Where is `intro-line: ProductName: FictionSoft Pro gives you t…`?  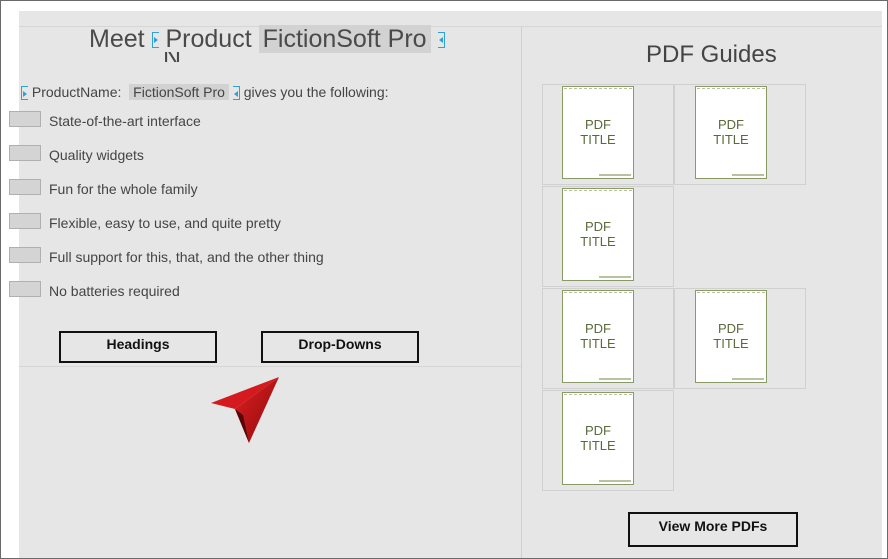 intro-line: ProductName: FictionSoft Pro gives you t… is located at coordinates (205, 92).